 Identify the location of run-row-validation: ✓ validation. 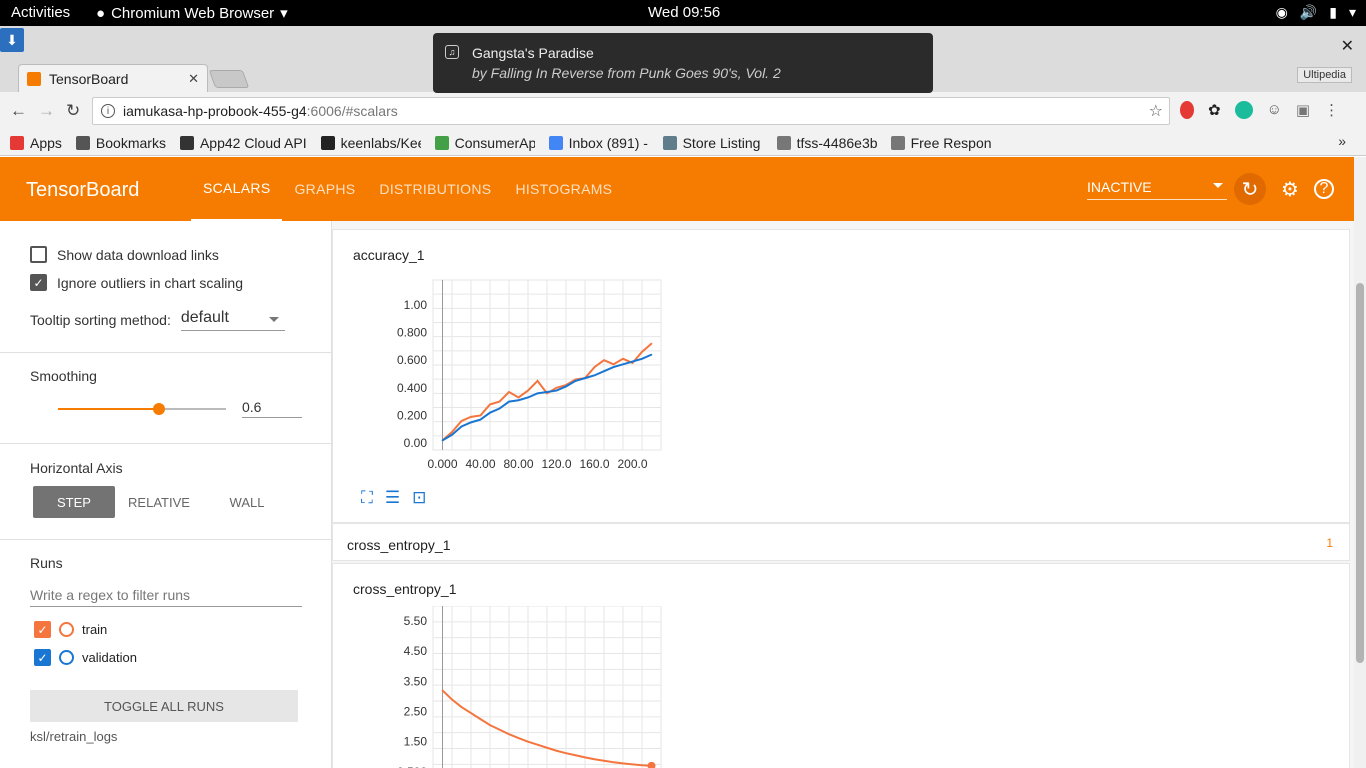
(85, 657).